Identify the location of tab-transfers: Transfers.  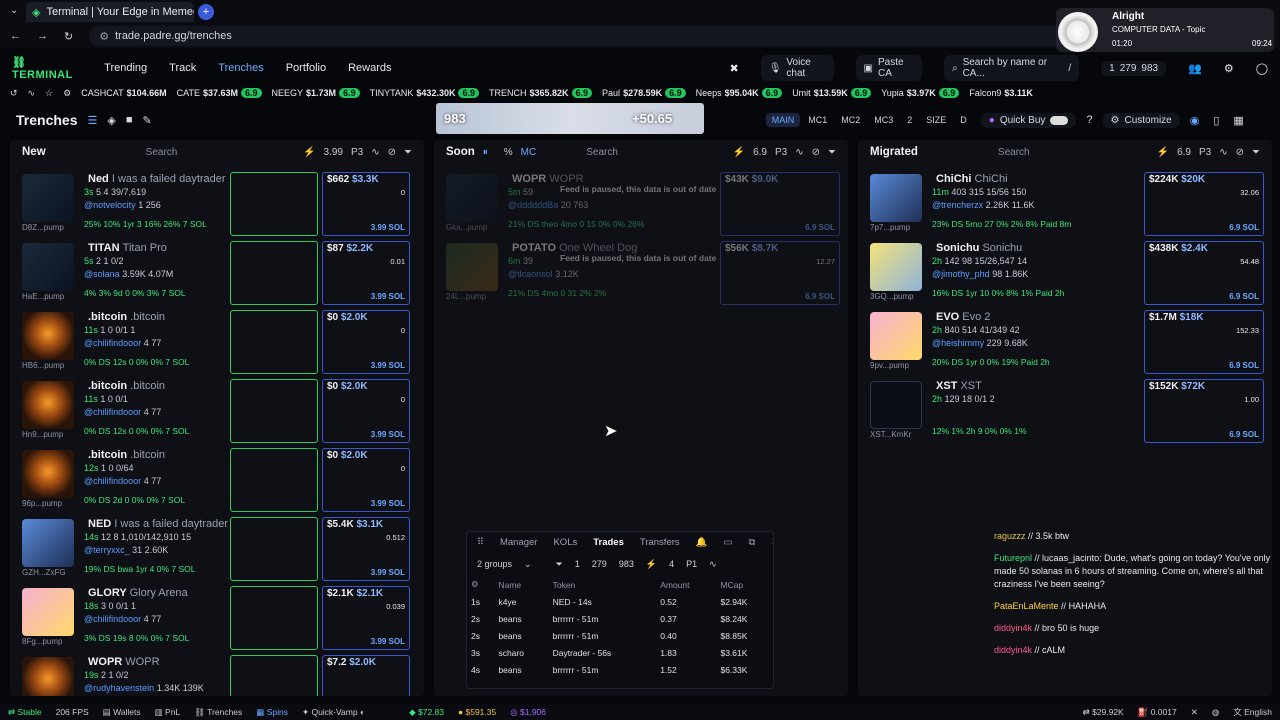
(660, 542).